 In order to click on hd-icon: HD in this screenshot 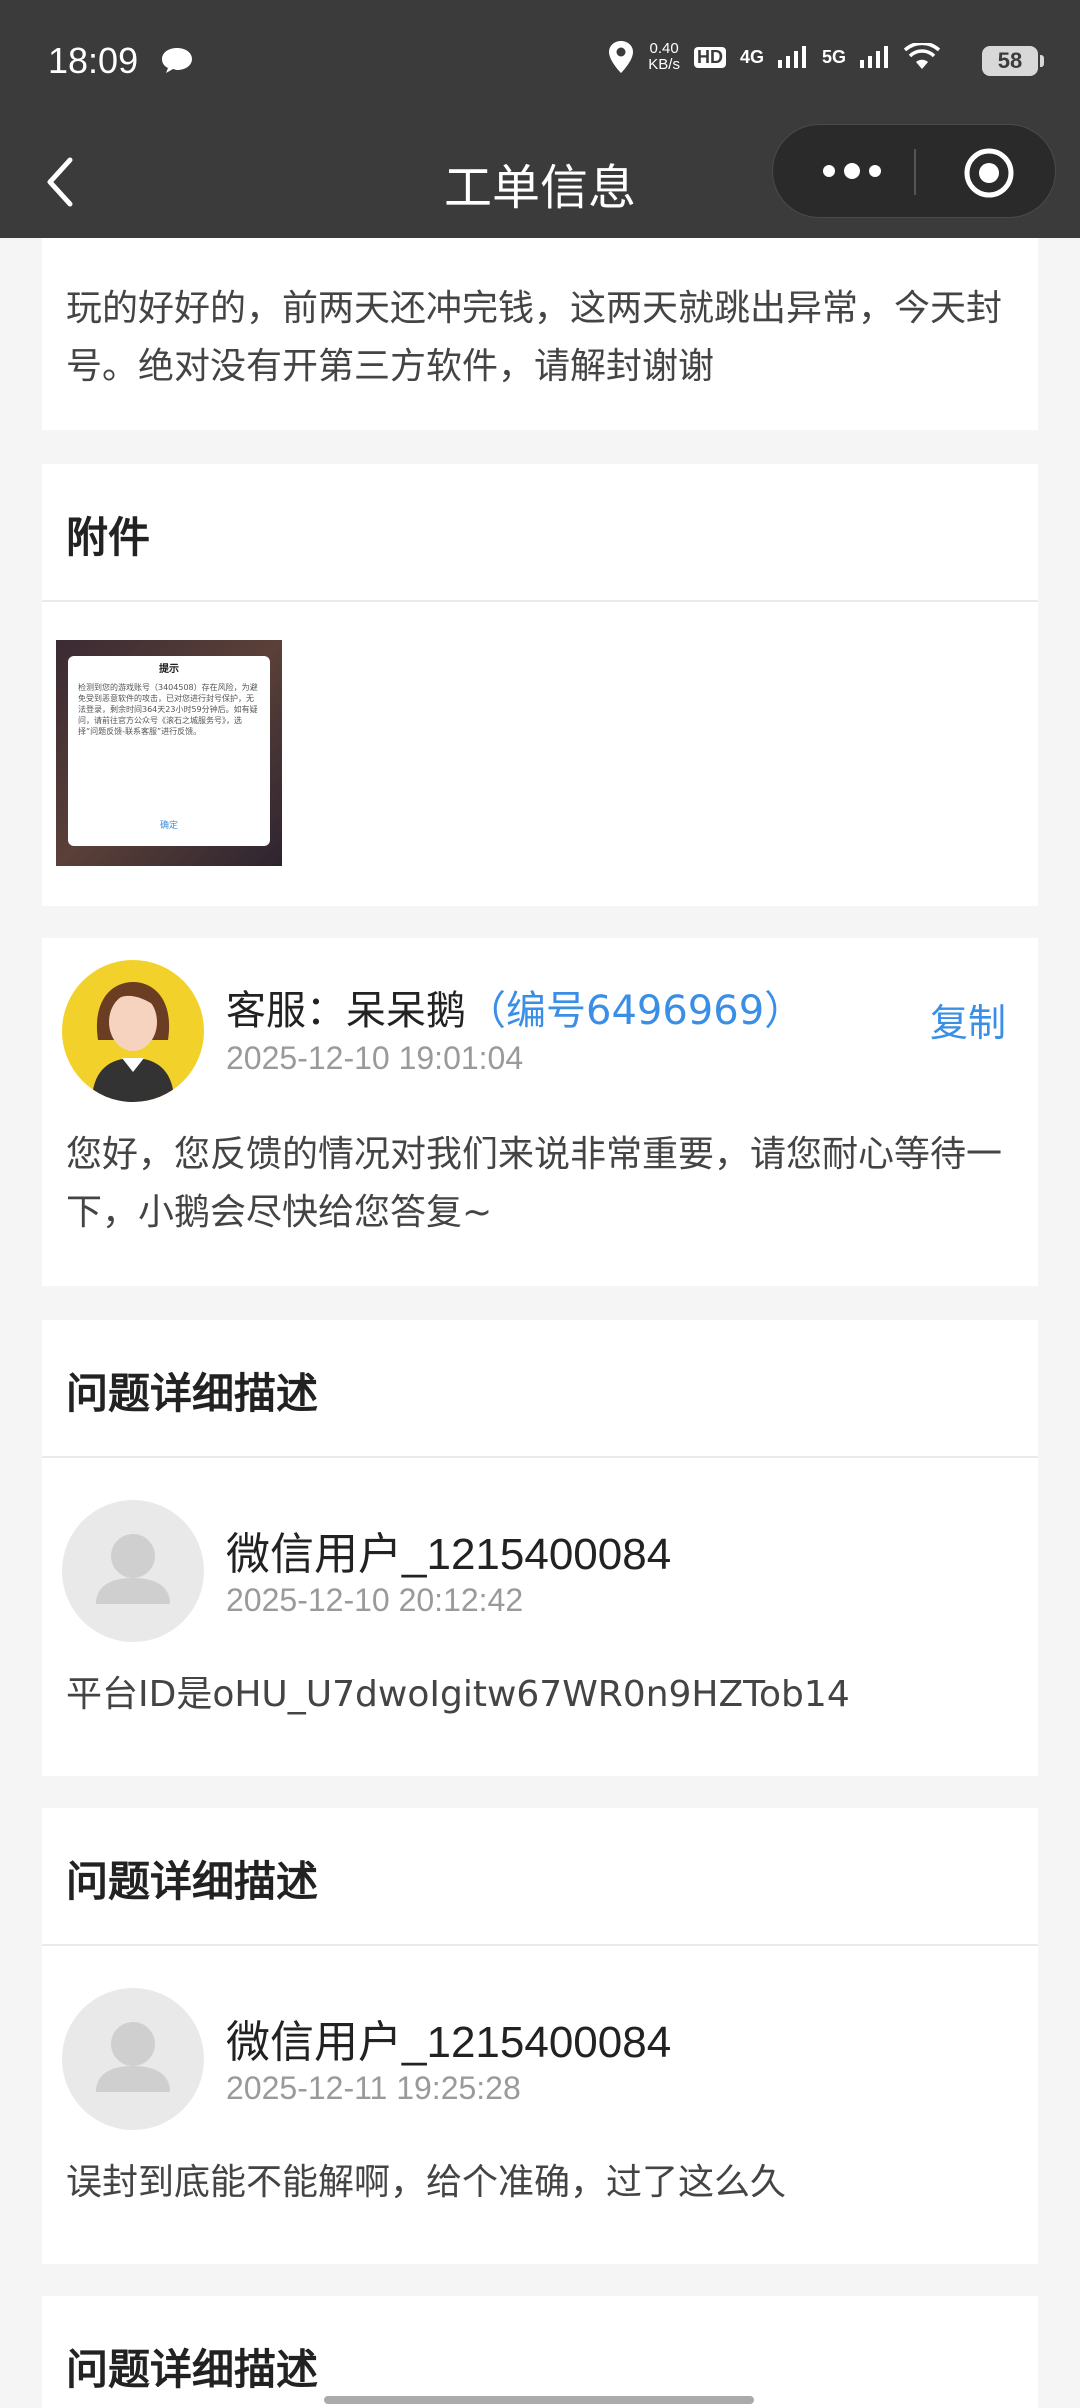, I will do `click(709, 57)`.